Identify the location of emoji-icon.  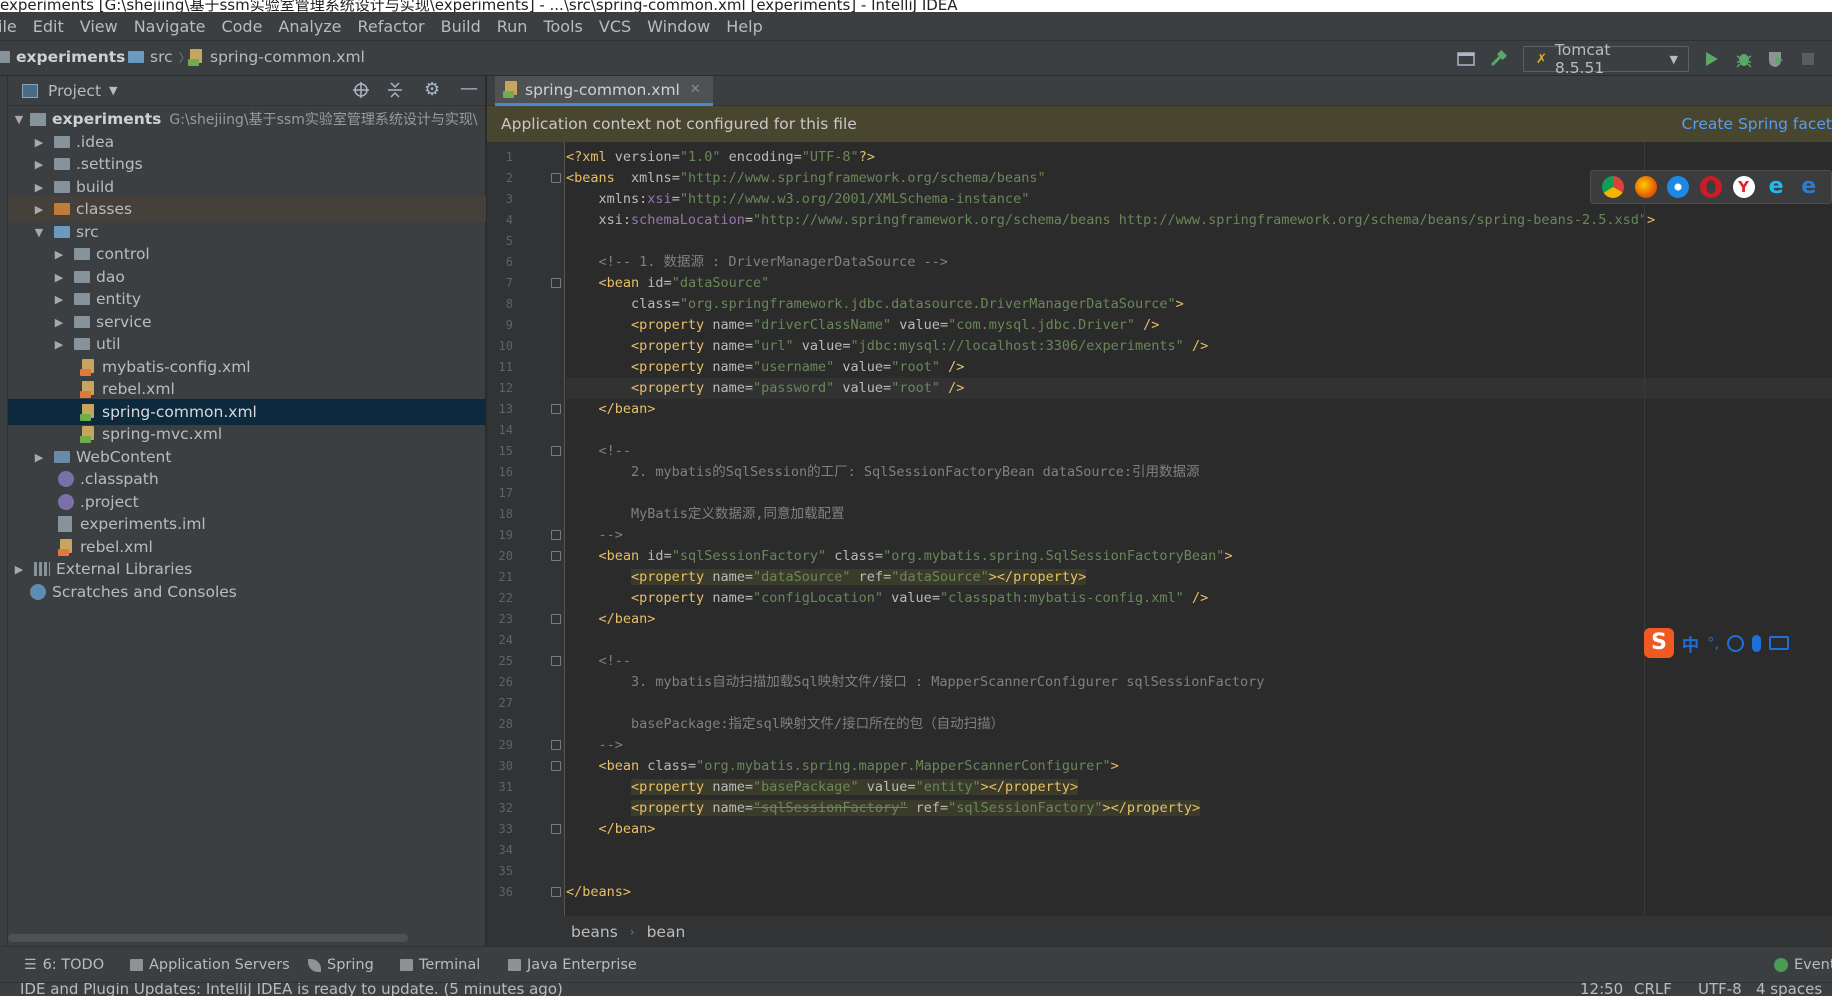
(1736, 643).